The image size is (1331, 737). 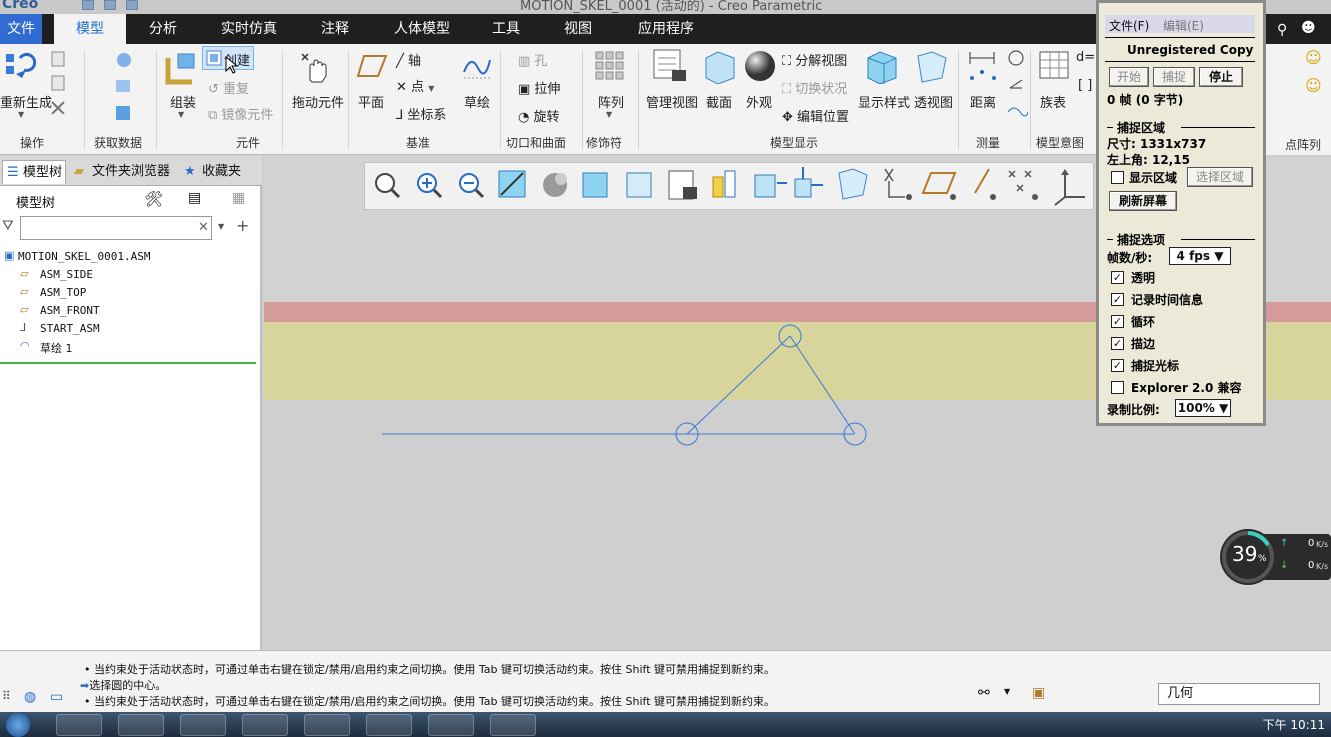 I want to click on perspective-button: 透视图, so click(x=933, y=101).